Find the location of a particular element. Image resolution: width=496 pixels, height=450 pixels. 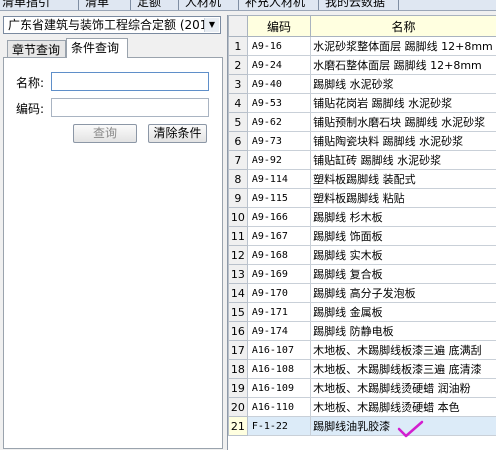

query-button: 查询 is located at coordinates (105, 133).